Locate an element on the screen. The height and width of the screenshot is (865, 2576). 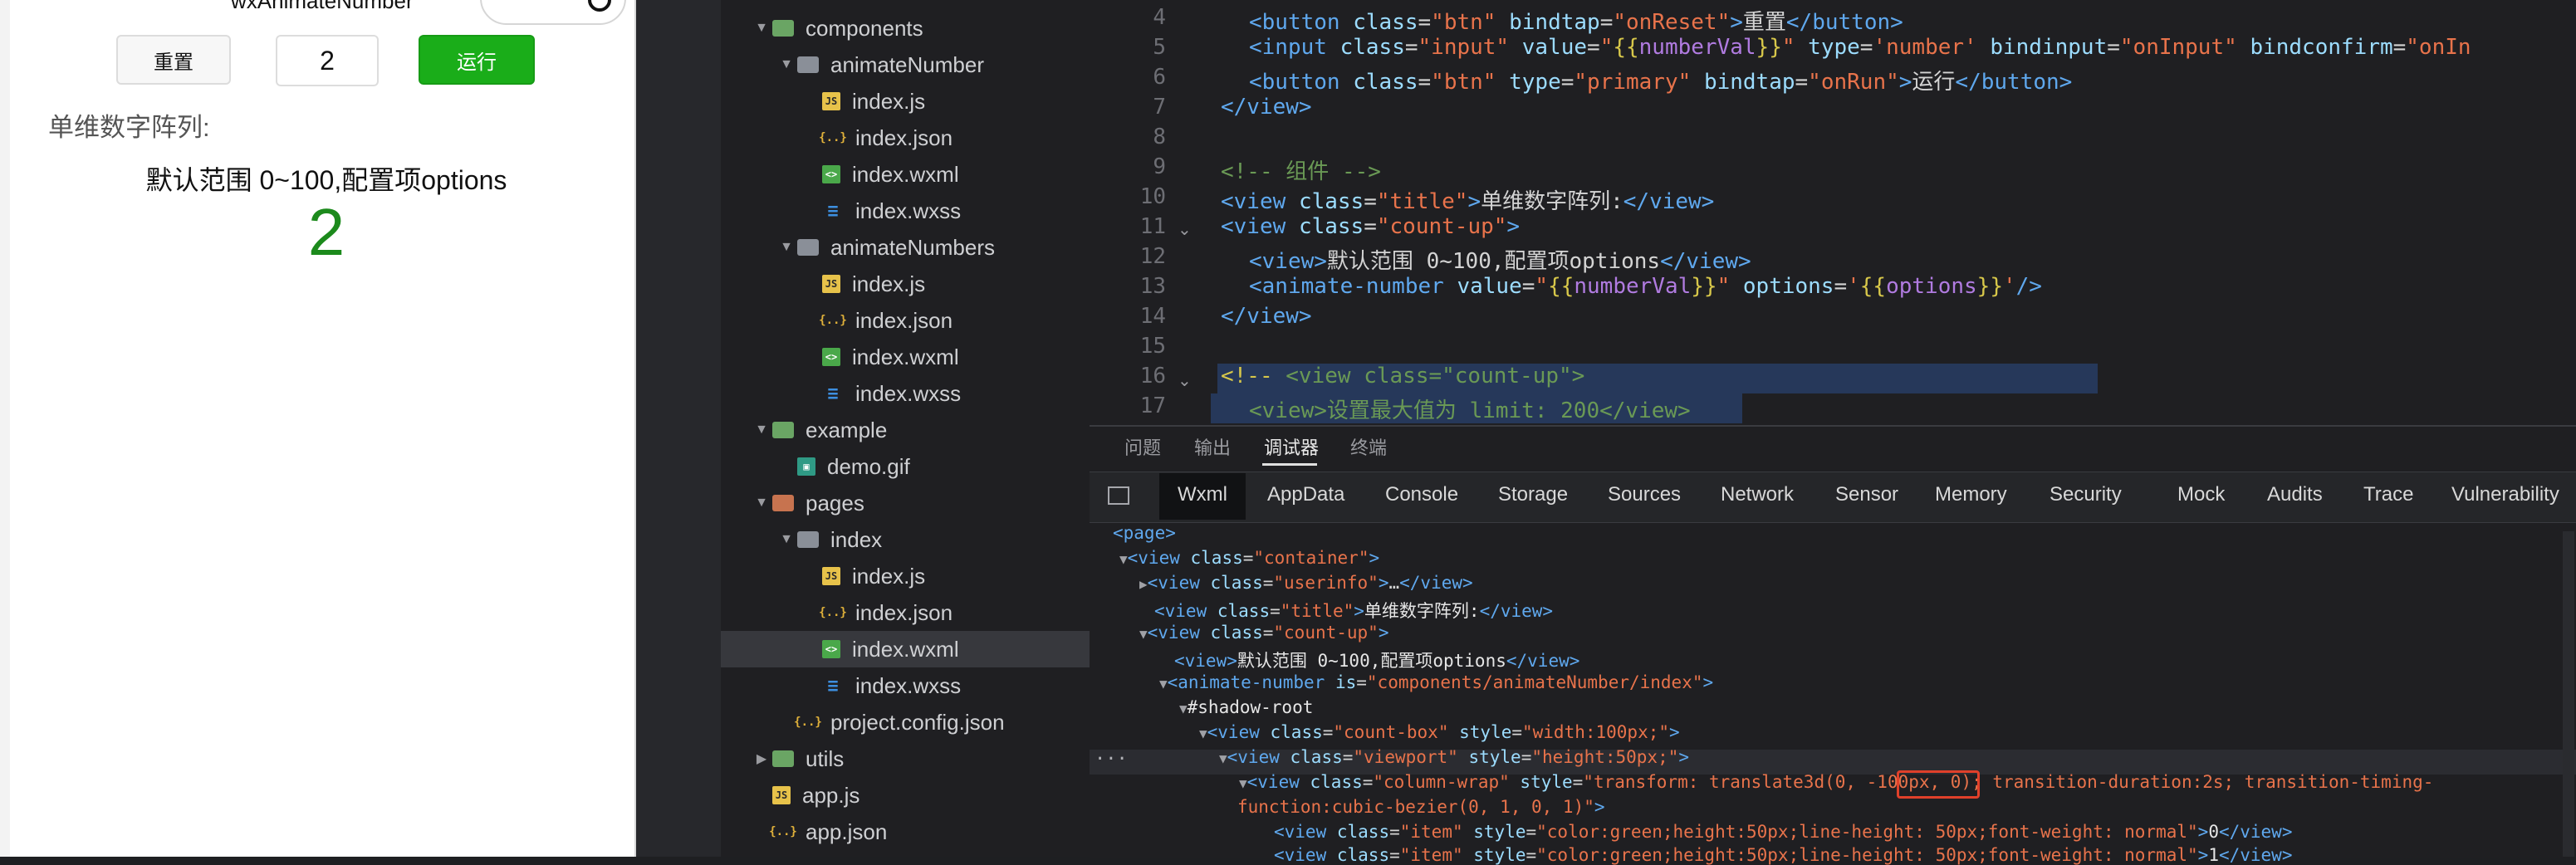
tree-item: ▼ animateNumbers is located at coordinates (905, 247).